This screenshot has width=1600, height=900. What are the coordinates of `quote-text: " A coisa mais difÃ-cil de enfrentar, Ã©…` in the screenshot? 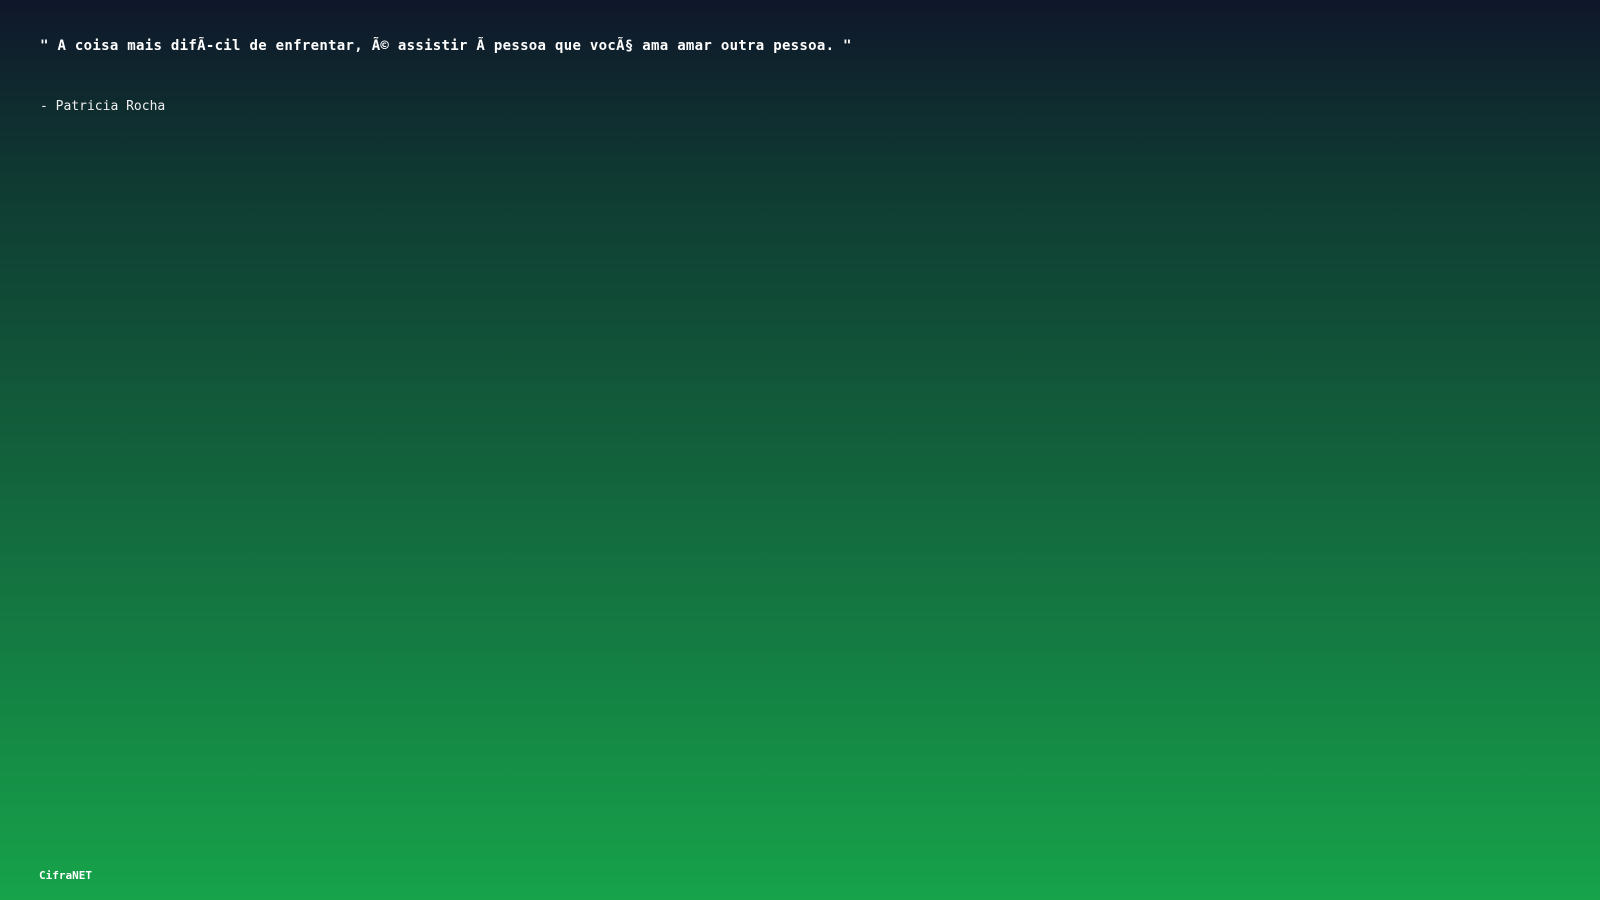 It's located at (446, 46).